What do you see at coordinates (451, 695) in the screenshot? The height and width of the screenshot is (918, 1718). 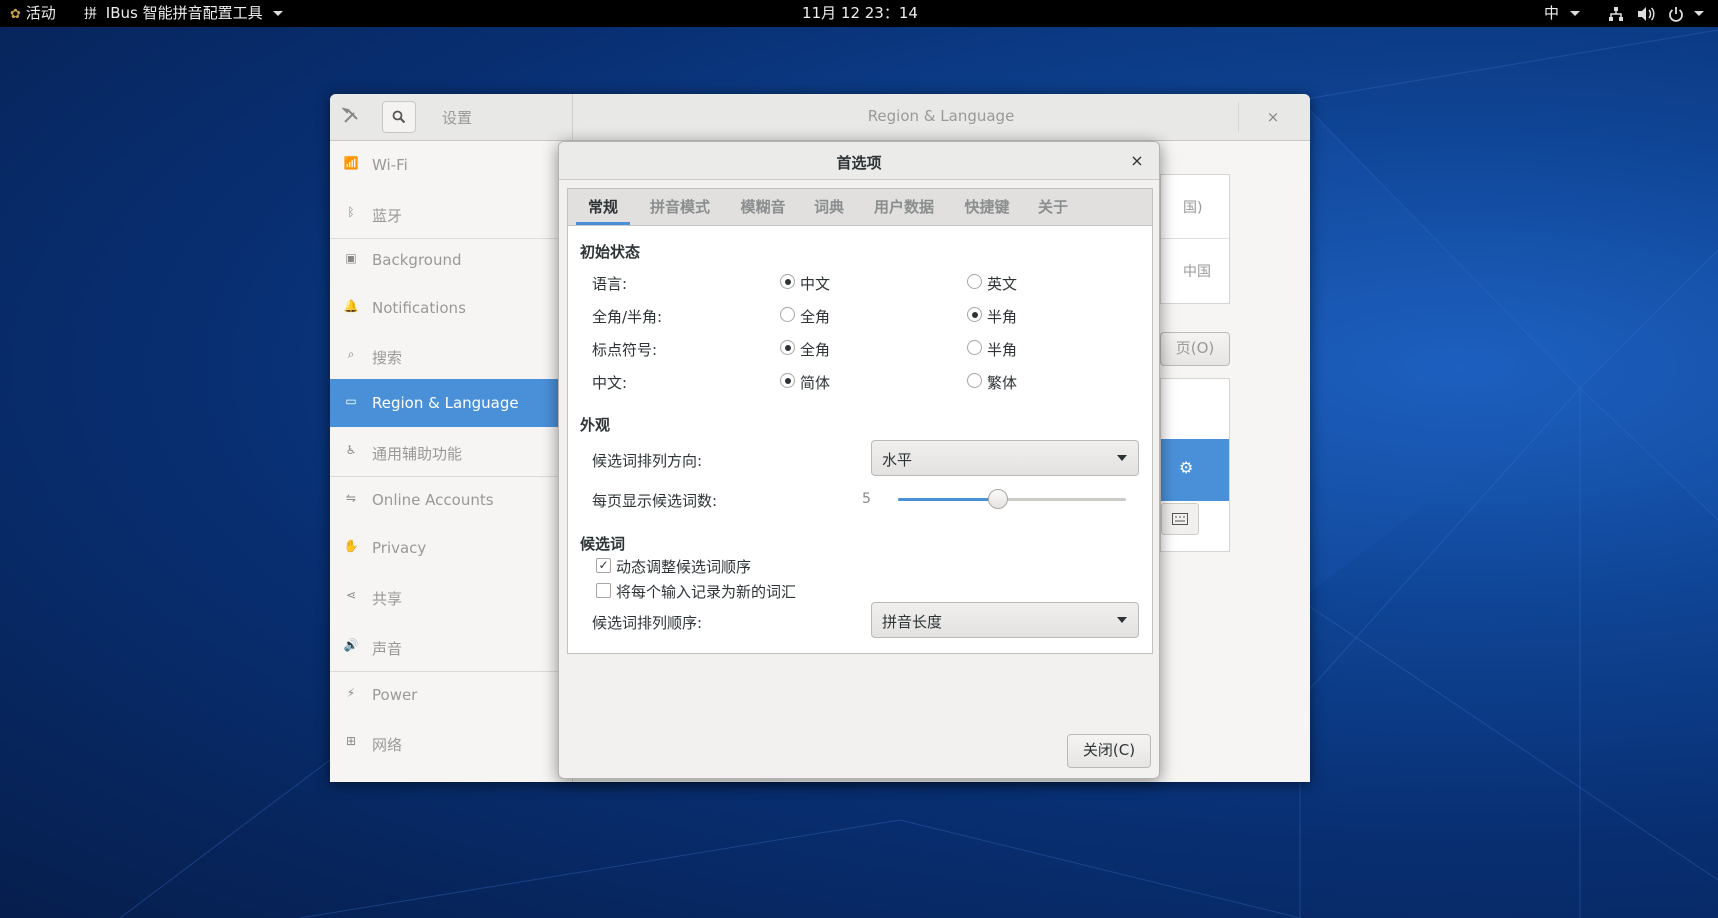 I see `sidebar-item: ⚡ Power` at bounding box center [451, 695].